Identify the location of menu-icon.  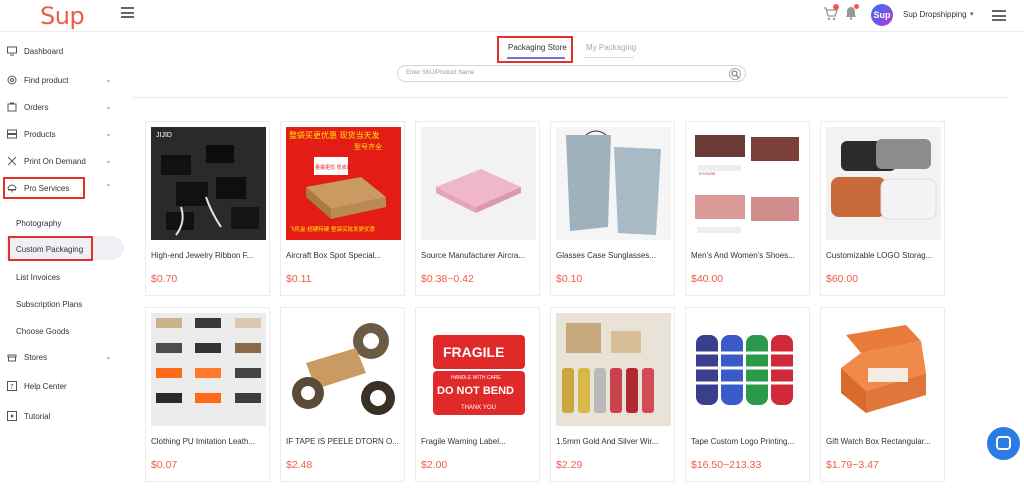
(999, 17).